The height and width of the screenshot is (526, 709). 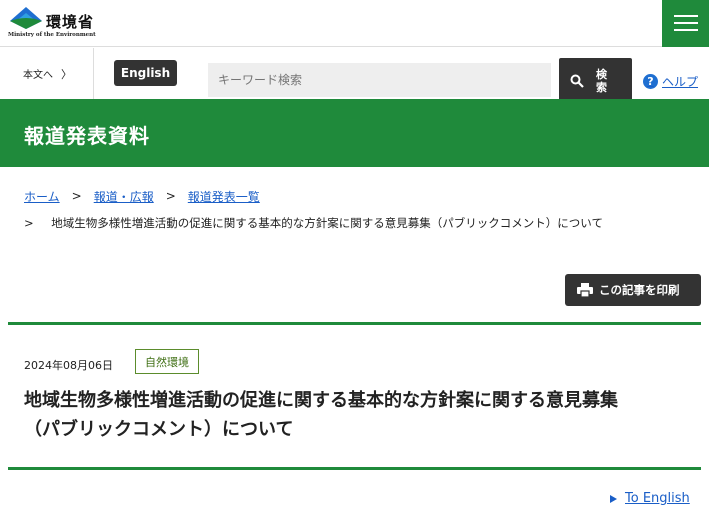 I want to click on help-link: ? ヘルプ, so click(x=670, y=81).